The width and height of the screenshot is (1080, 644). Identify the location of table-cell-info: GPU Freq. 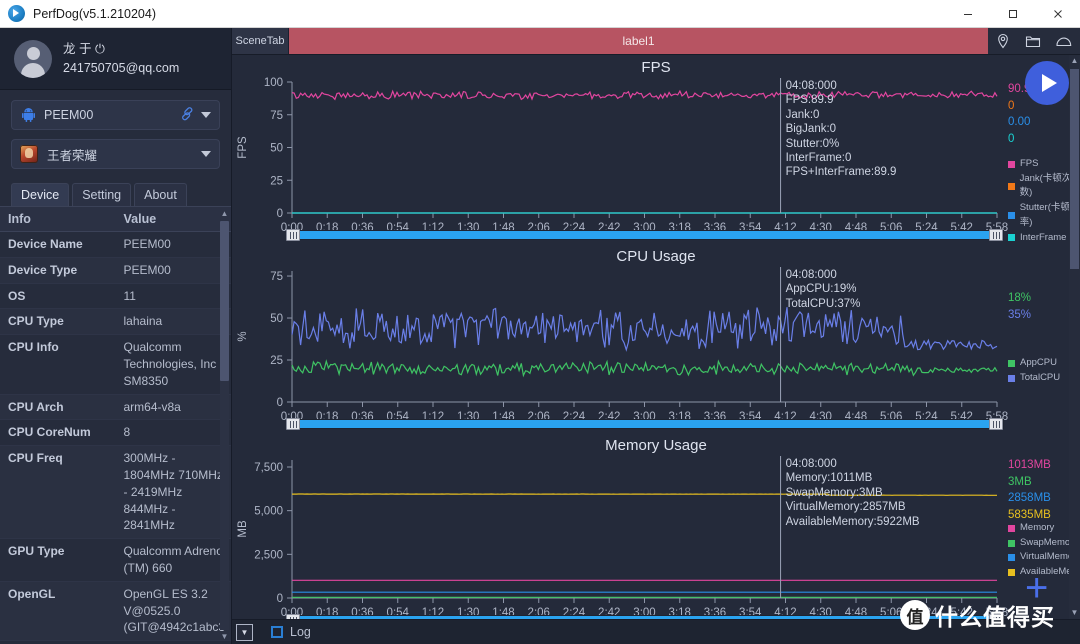
(58, 642).